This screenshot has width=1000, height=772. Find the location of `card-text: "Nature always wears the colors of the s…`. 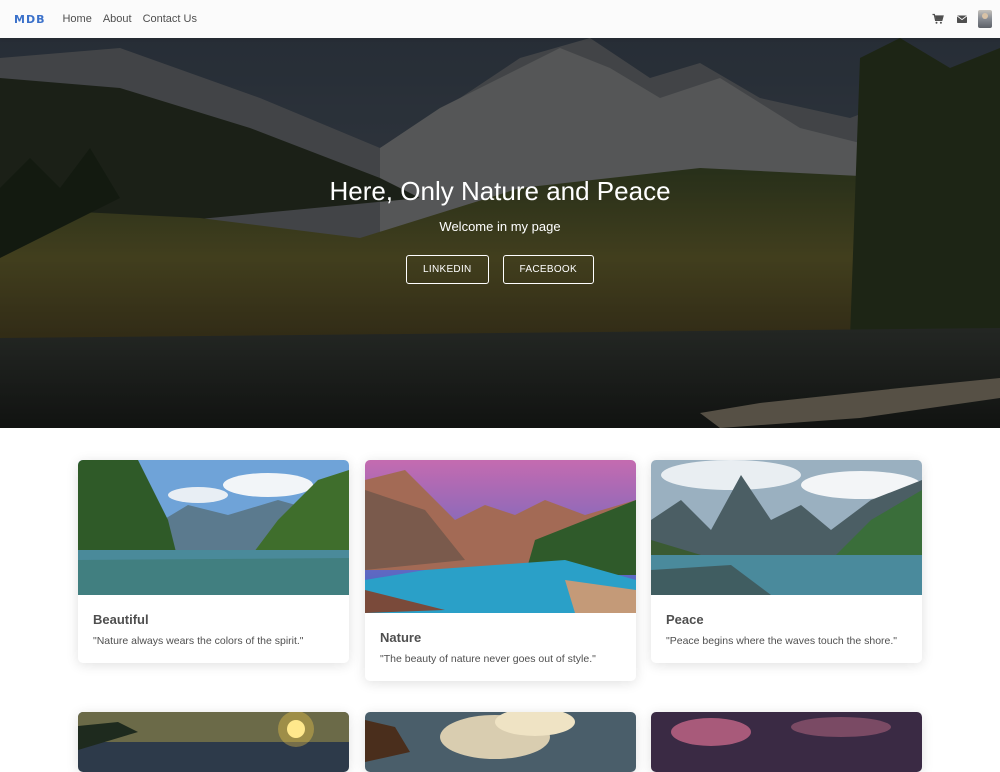

card-text: "Nature always wears the colors of the s… is located at coordinates (198, 641).